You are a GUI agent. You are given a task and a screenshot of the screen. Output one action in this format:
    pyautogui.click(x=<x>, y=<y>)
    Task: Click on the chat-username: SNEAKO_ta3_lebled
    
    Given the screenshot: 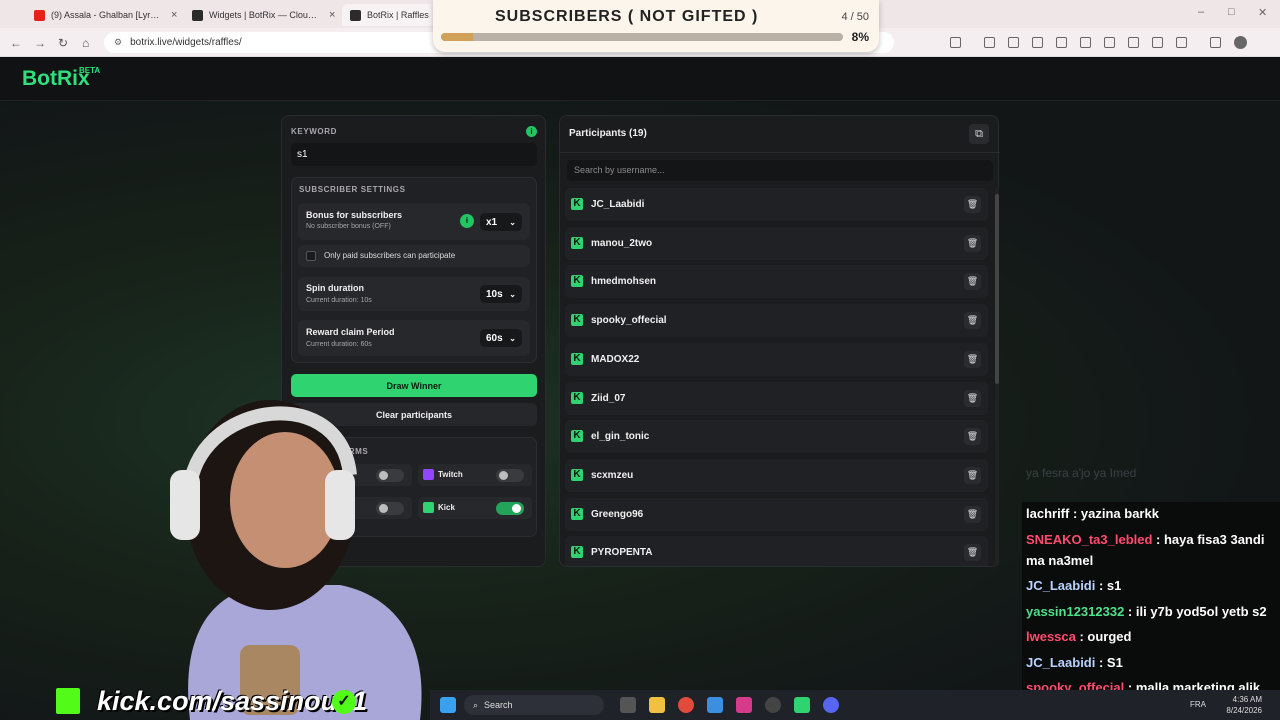 What is the action you would take?
    pyautogui.click(x=1089, y=539)
    